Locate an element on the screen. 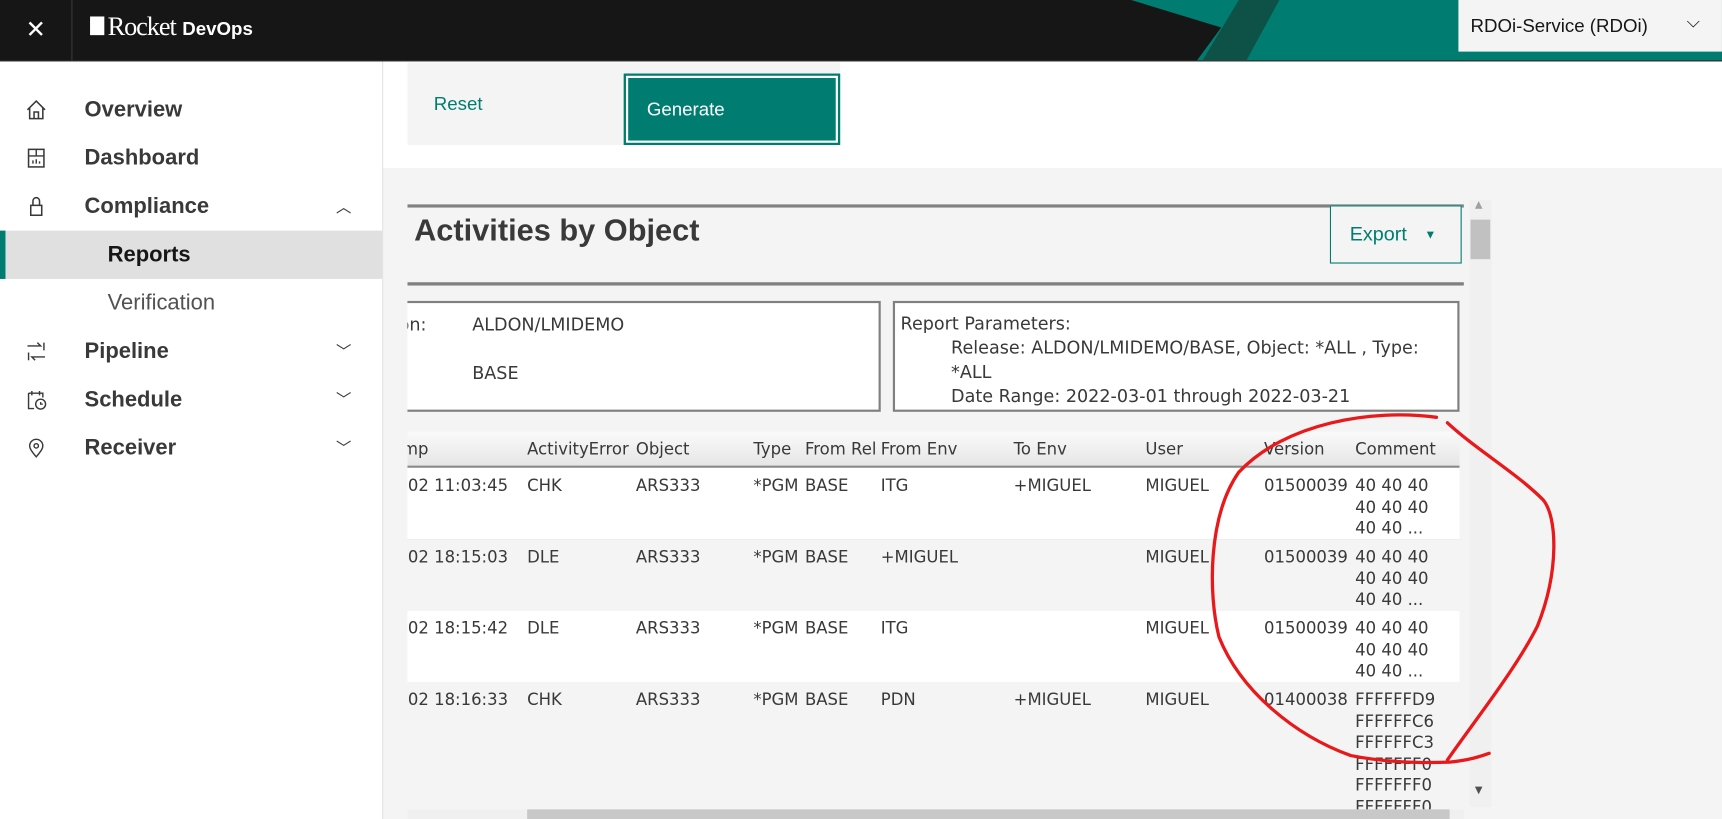 This screenshot has height=819, width=1722. sidebar-item-pipeline: Pipeline ﹀ is located at coordinates (191, 351).